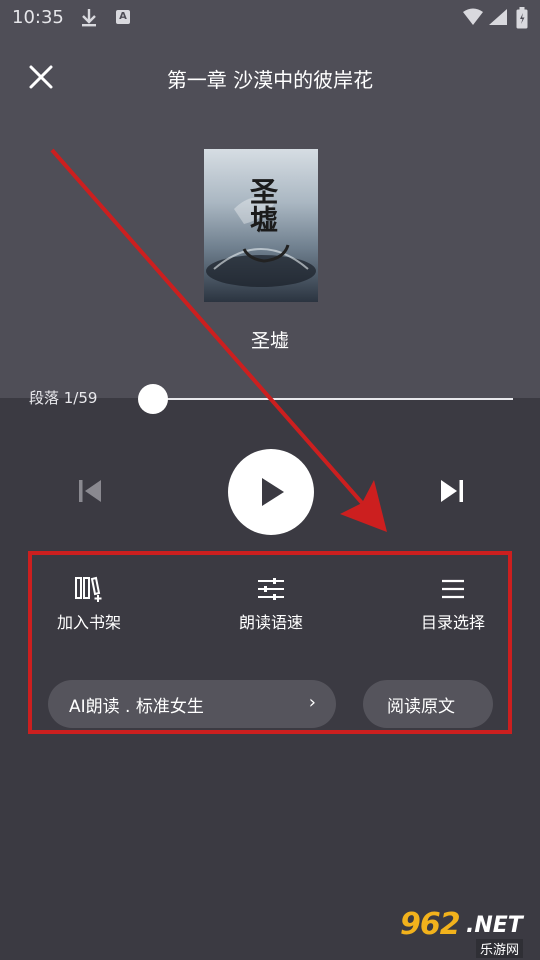 This screenshot has width=540, height=960. What do you see at coordinates (333, 399) in the screenshot?
I see `progress-track` at bounding box center [333, 399].